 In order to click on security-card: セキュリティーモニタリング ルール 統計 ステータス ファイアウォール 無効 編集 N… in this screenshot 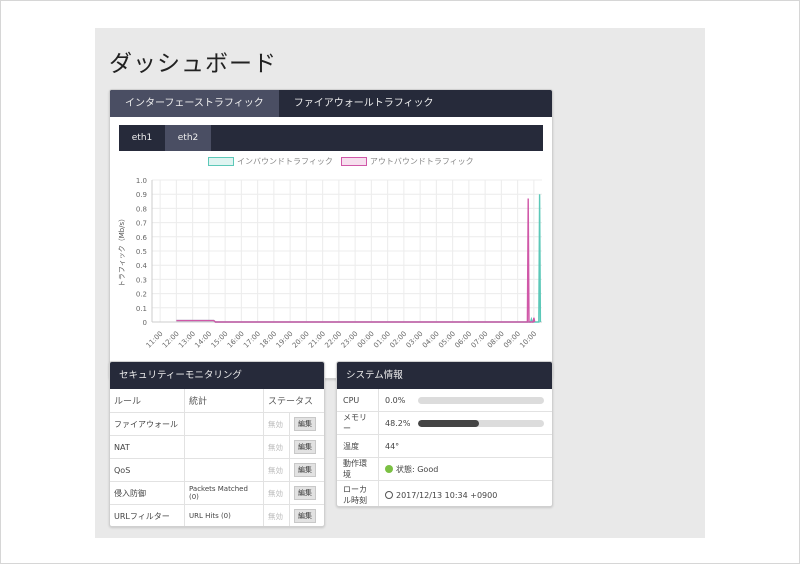, I will do `click(217, 444)`.